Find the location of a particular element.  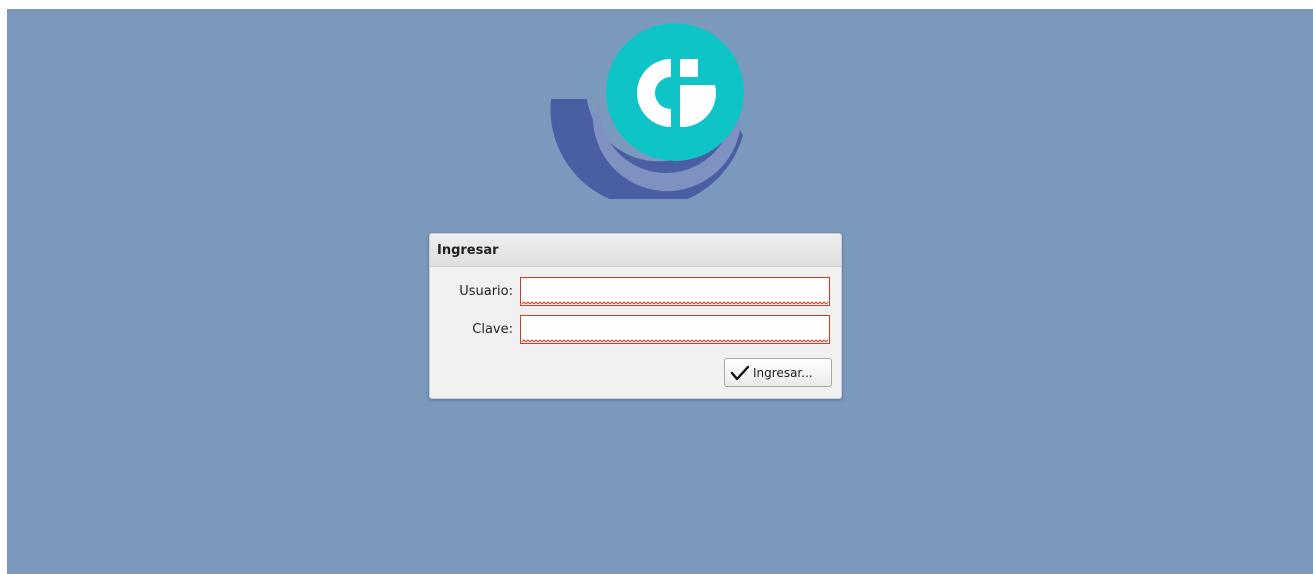

usuario-label: Usuario: is located at coordinates (486, 291).